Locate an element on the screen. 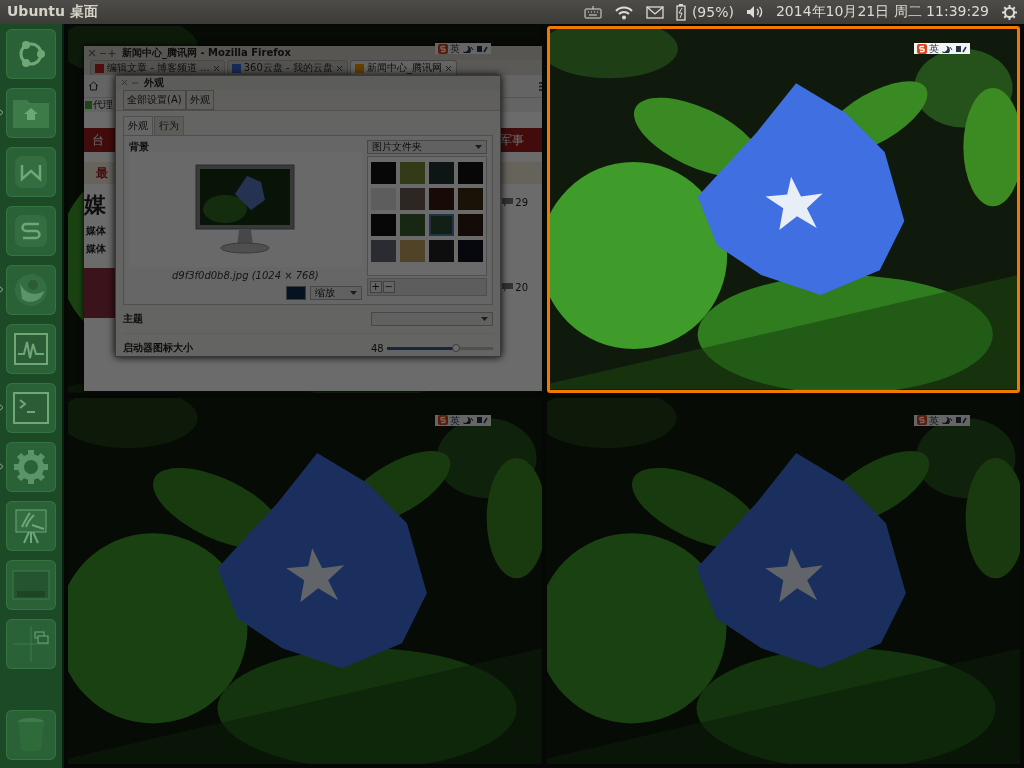 The height and width of the screenshot is (768, 1024). add-button: + is located at coordinates (375, 287).